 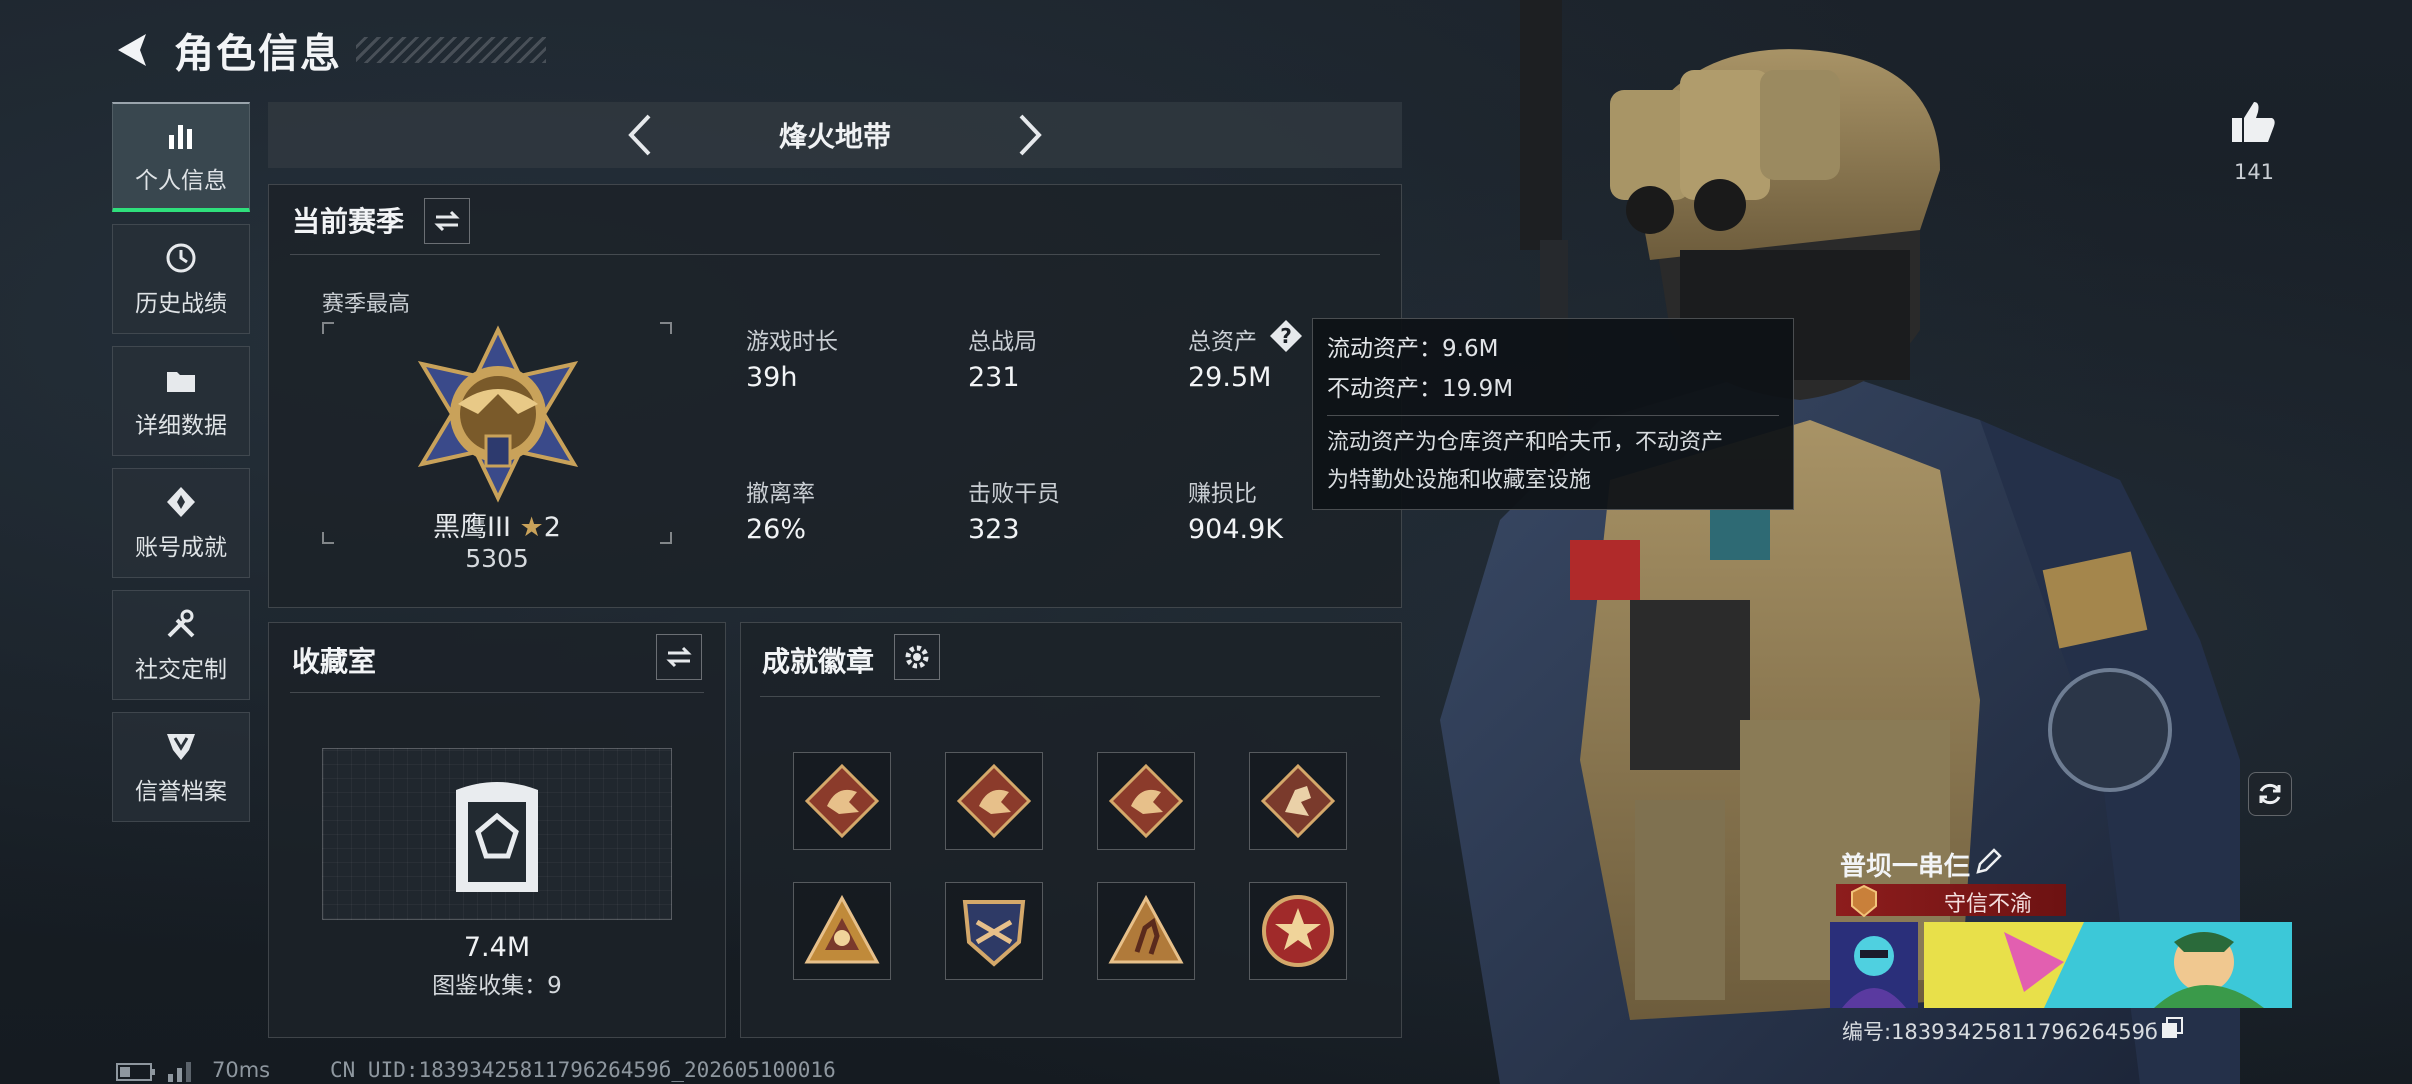 I want to click on collection-value: 7.4M, so click(x=497, y=947).